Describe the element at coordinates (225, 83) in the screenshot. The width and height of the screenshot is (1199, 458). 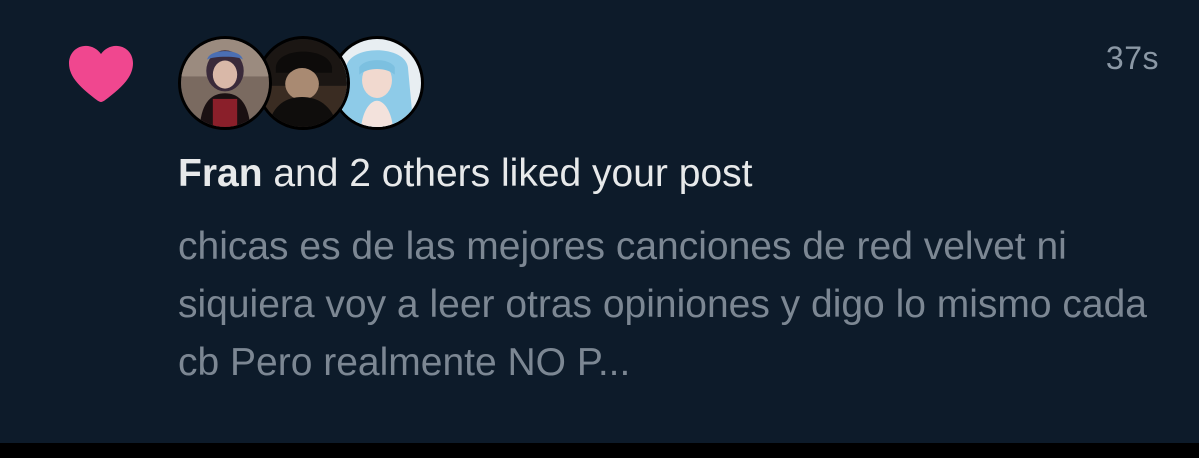
I see `avatar` at that location.